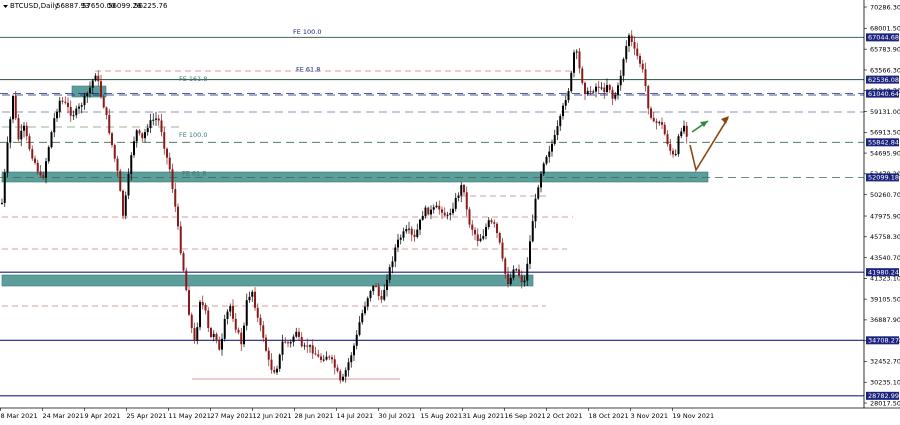 This screenshot has width=900, height=425. I want to click on price-box-label: 67044.68, so click(883, 38).